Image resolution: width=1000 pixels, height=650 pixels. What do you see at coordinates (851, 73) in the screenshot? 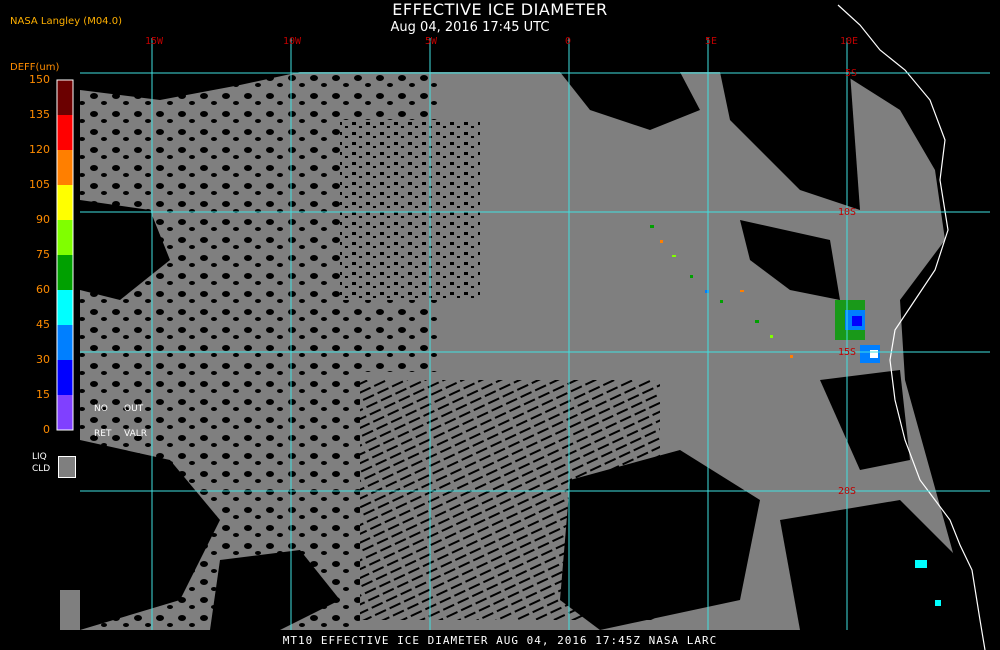
I see `lat-label-5s: 5S` at bounding box center [851, 73].